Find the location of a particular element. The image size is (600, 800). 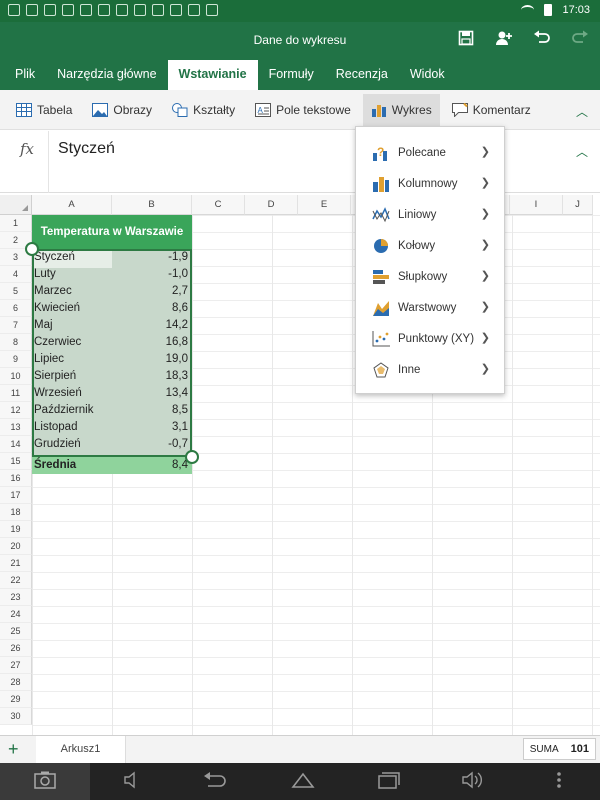

save-icon is located at coordinates (466, 40).